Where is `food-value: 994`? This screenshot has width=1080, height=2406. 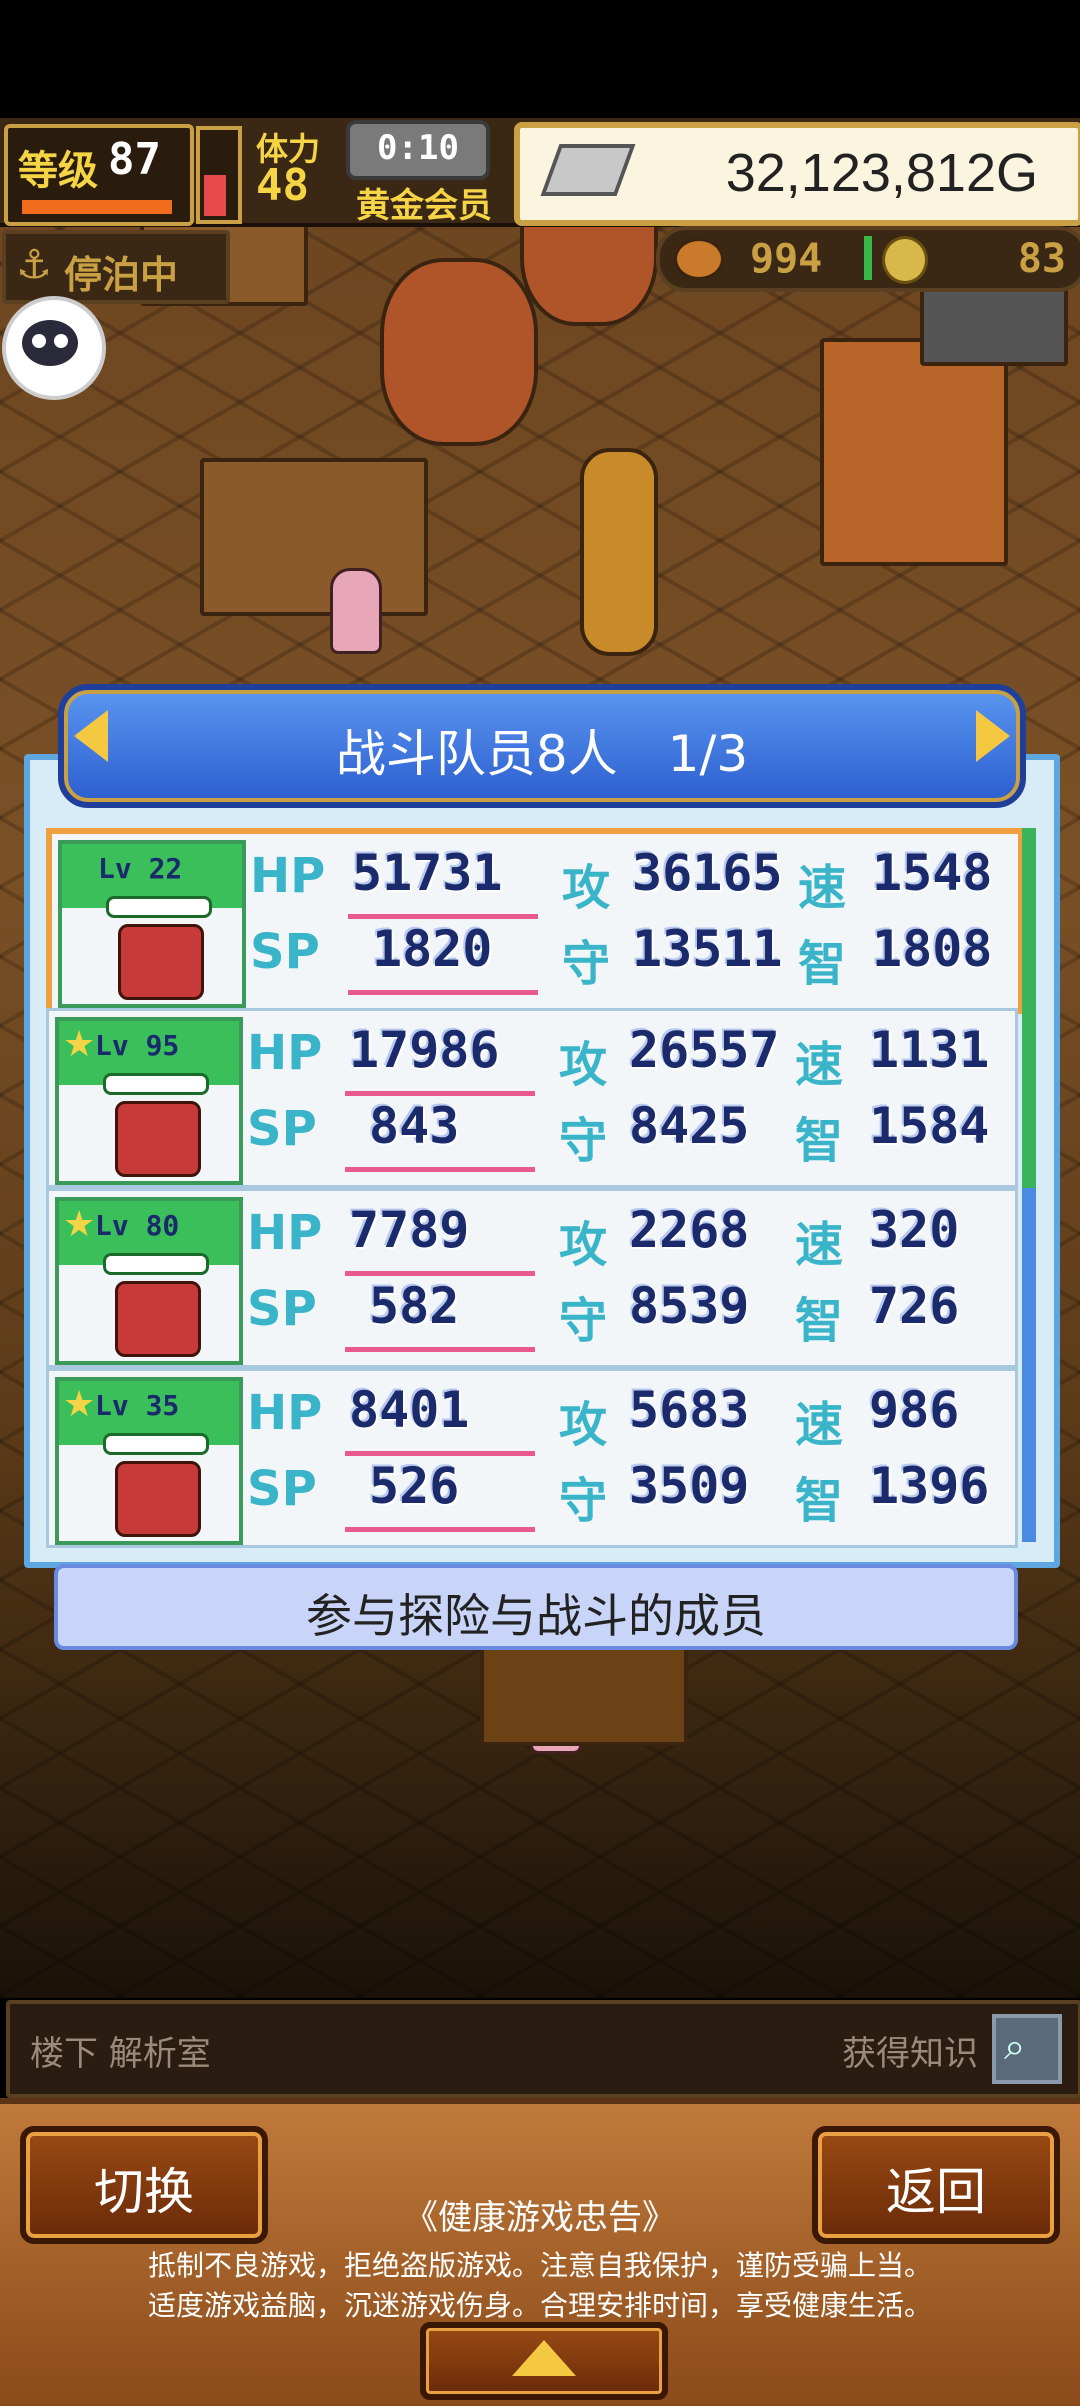
food-value: 994 is located at coordinates (786, 259).